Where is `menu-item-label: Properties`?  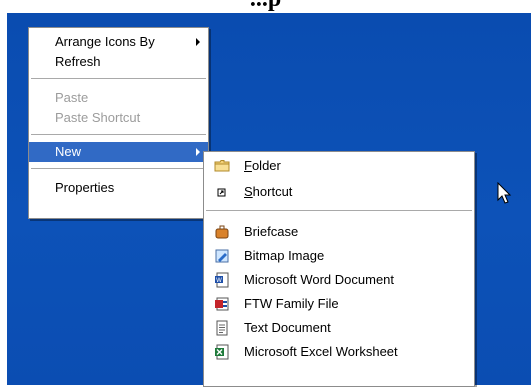 menu-item-label: Properties is located at coordinates (85, 187).